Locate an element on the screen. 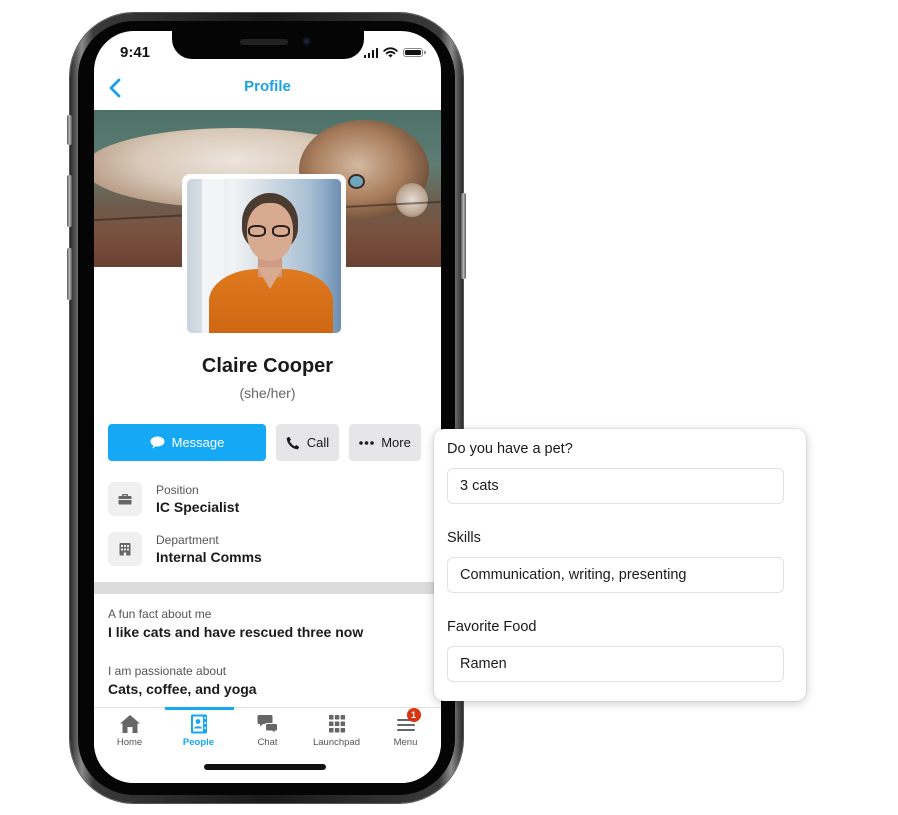  avatar is located at coordinates (264, 255).